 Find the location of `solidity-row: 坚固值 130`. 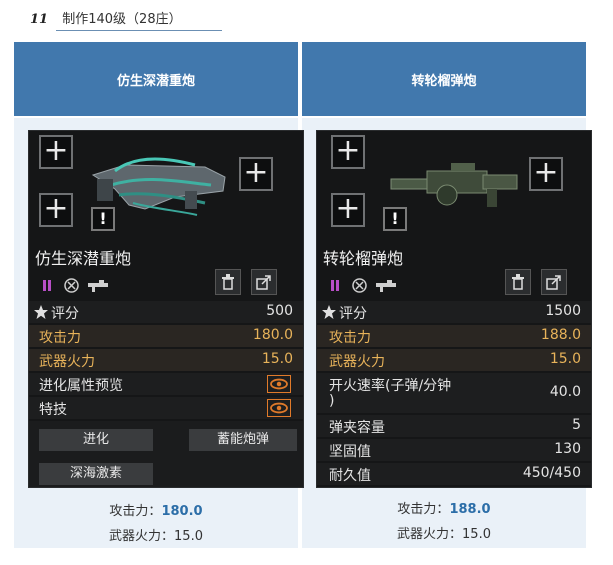

solidity-row: 坚固值 130 is located at coordinates (454, 450).